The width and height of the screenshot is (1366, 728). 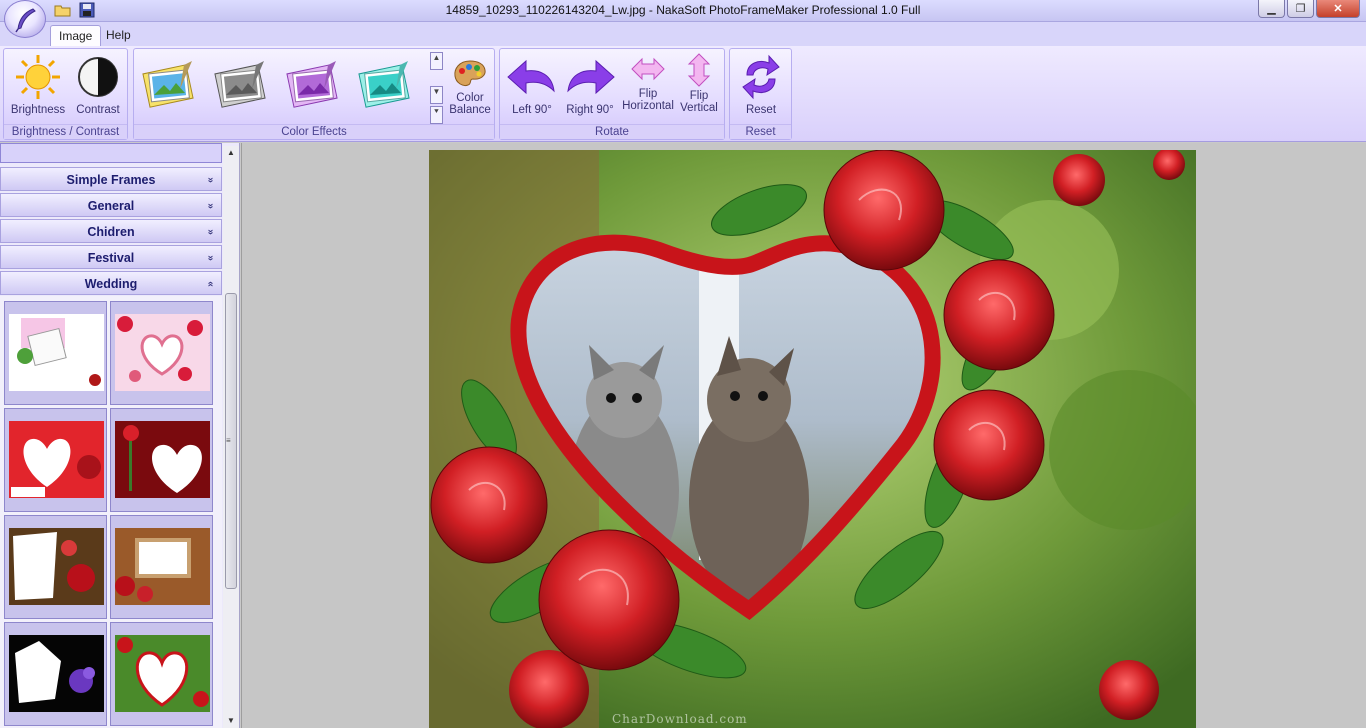 I want to click on category-label: Festival, so click(x=111, y=258).